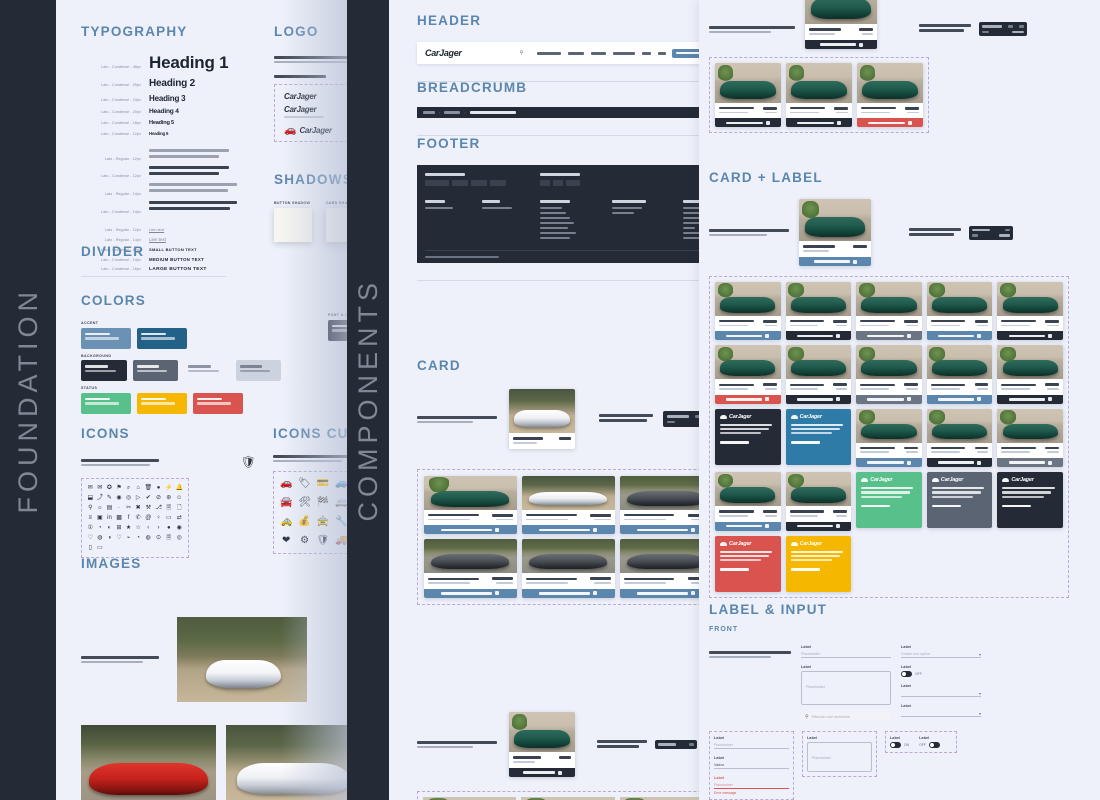 Image resolution: width=1100 pixels, height=800 pixels. I want to click on icon-cell: @, so click(148, 518).